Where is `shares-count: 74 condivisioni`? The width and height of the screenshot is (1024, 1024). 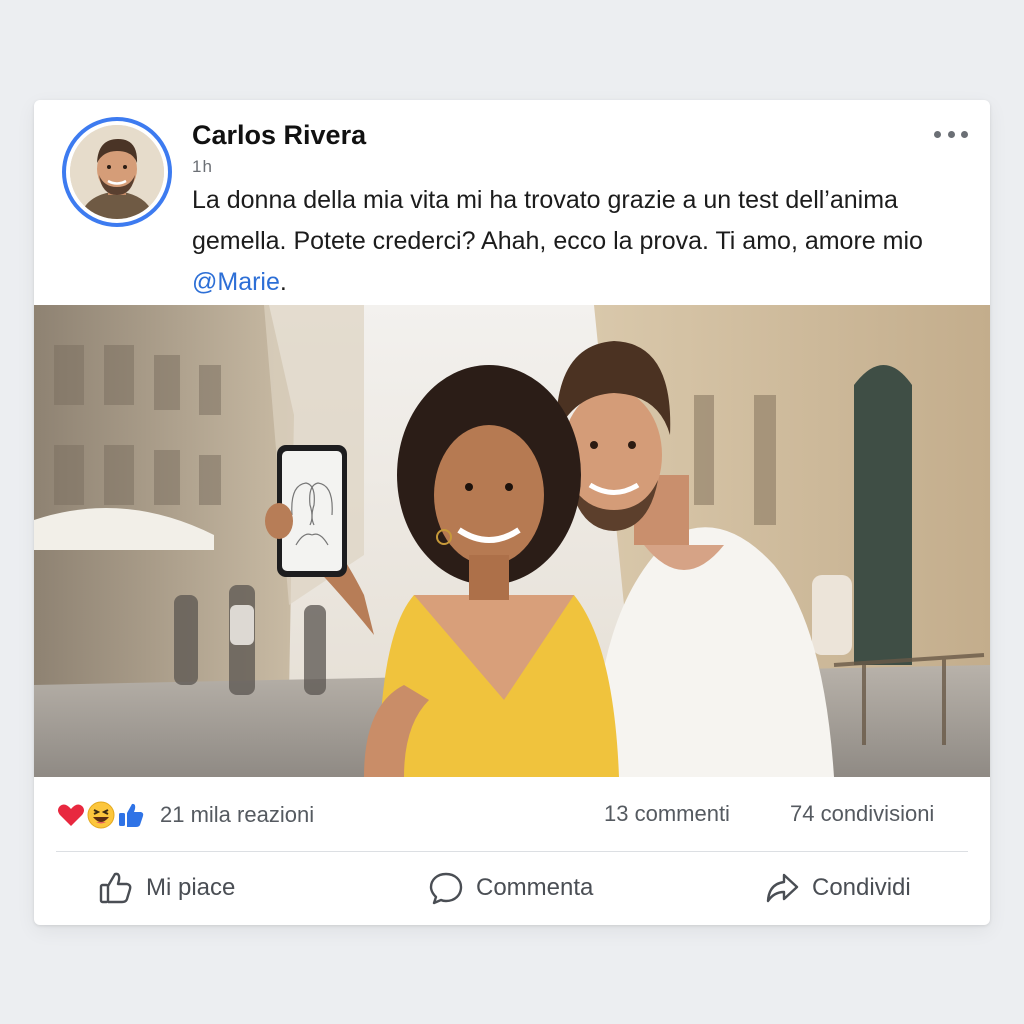
shares-count: 74 condivisioni is located at coordinates (862, 814).